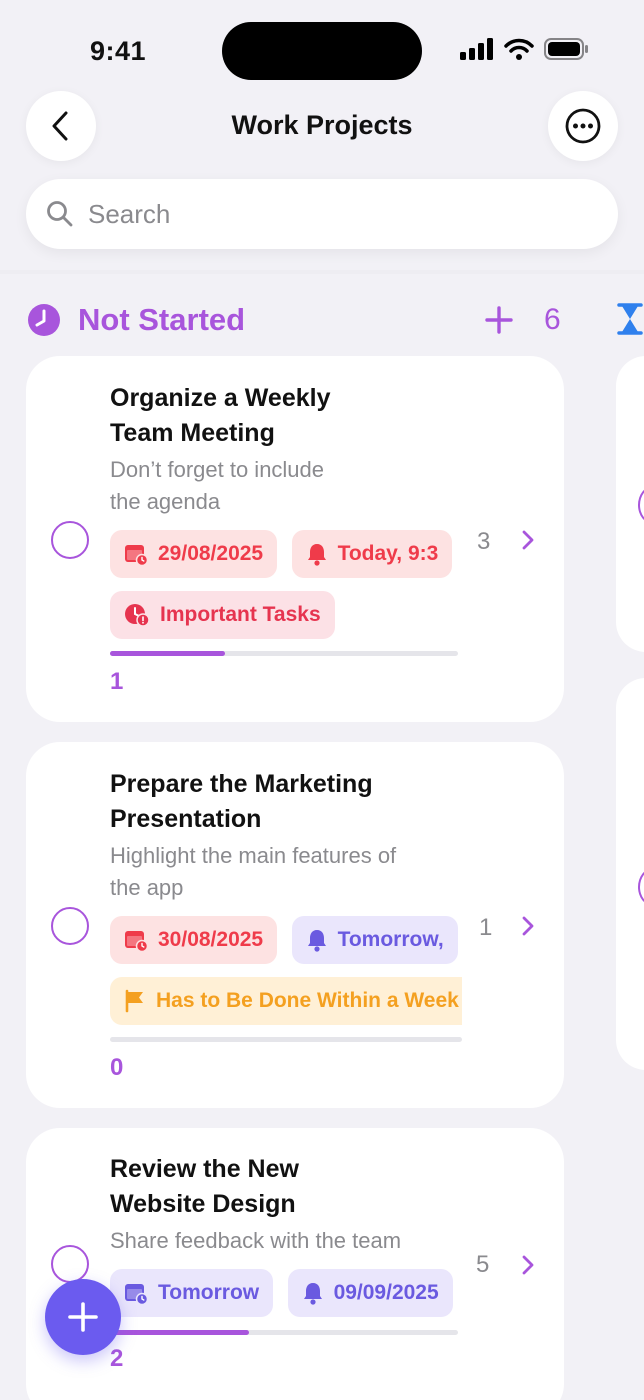 This screenshot has height=1400, width=644. I want to click on due-date-tag: 30/08/2025, so click(194, 940).